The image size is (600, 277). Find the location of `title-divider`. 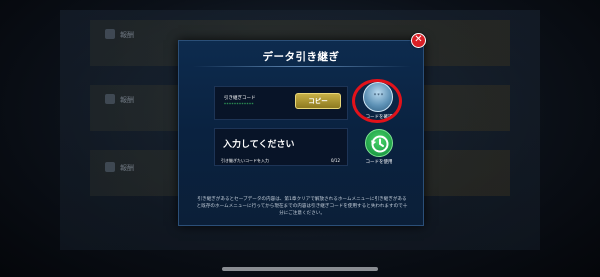

title-divider is located at coordinates (302, 66).